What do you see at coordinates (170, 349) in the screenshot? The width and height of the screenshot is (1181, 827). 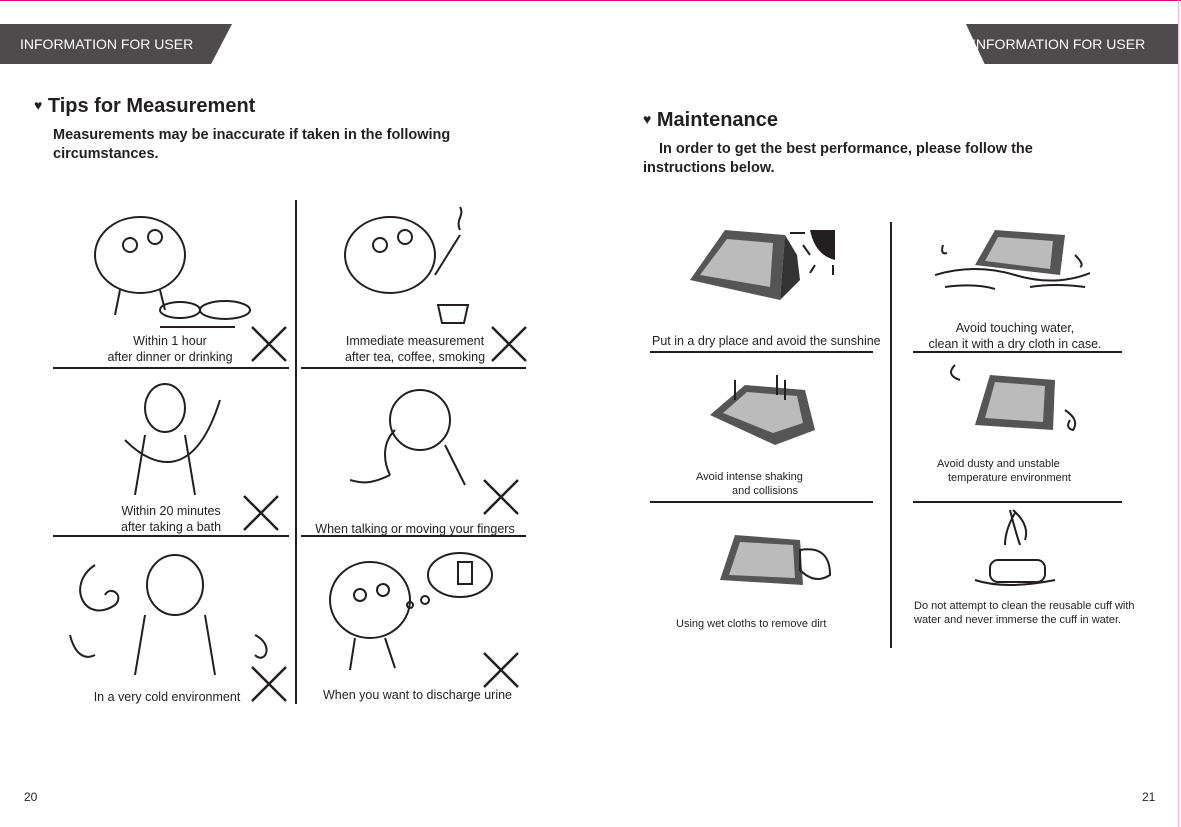 I see `tip-caption: Within 1 hour after dinner or drinking` at bounding box center [170, 349].